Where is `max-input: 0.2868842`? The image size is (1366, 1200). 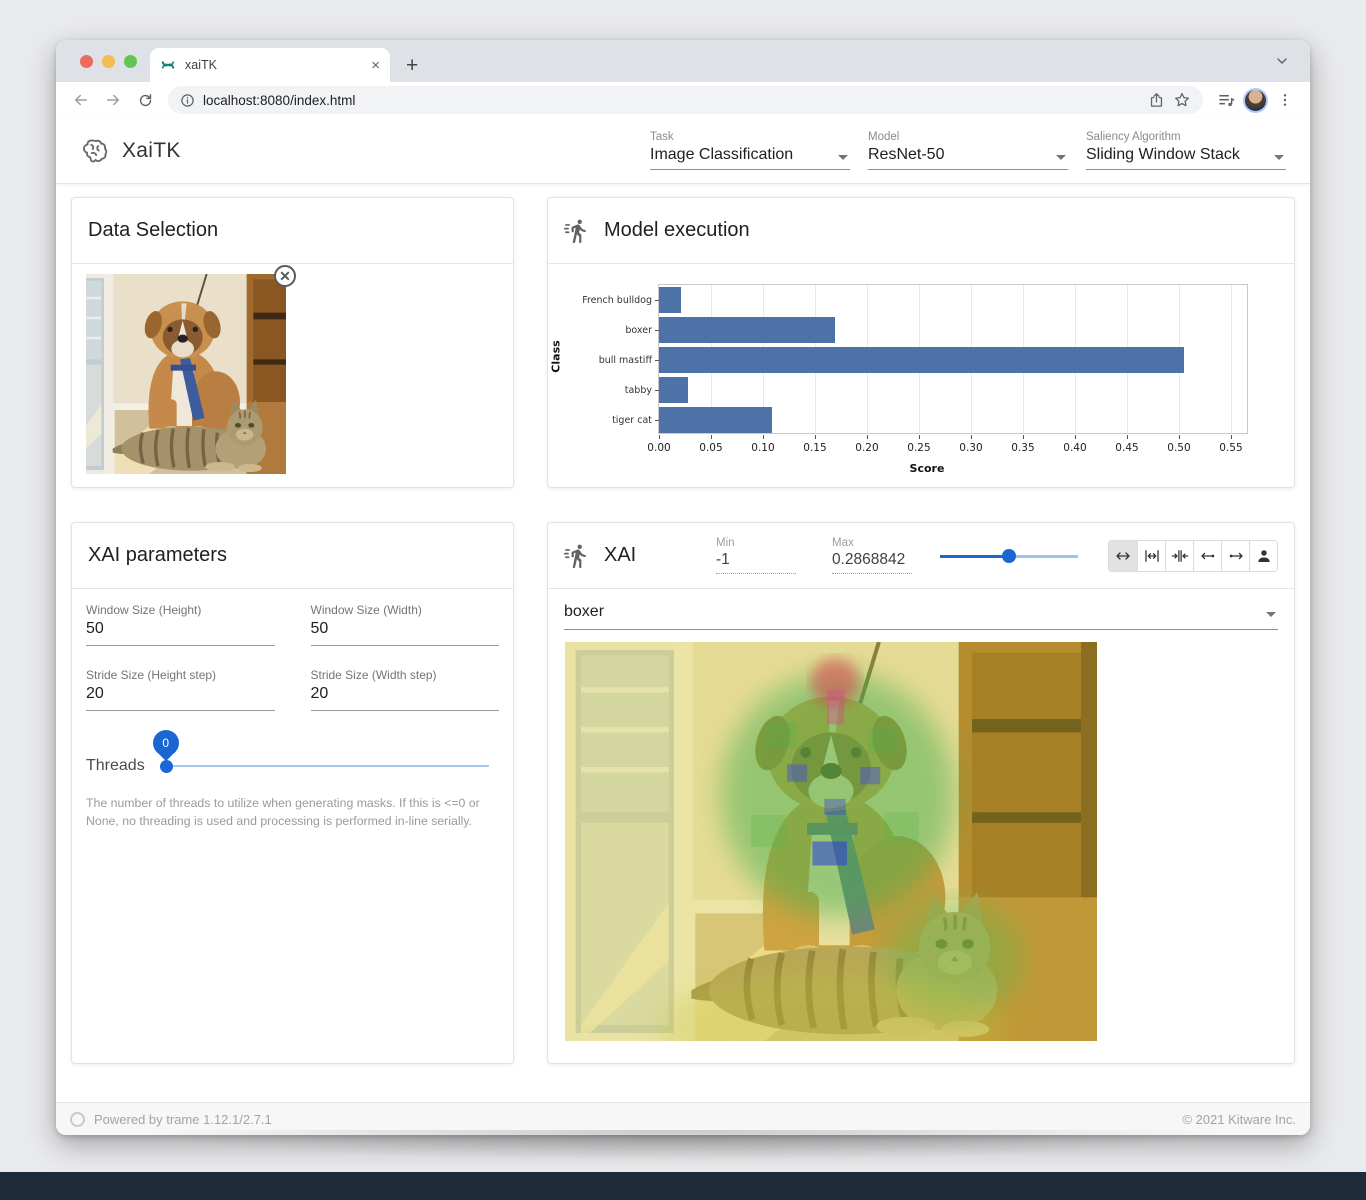
max-input: 0.2868842 is located at coordinates (872, 562).